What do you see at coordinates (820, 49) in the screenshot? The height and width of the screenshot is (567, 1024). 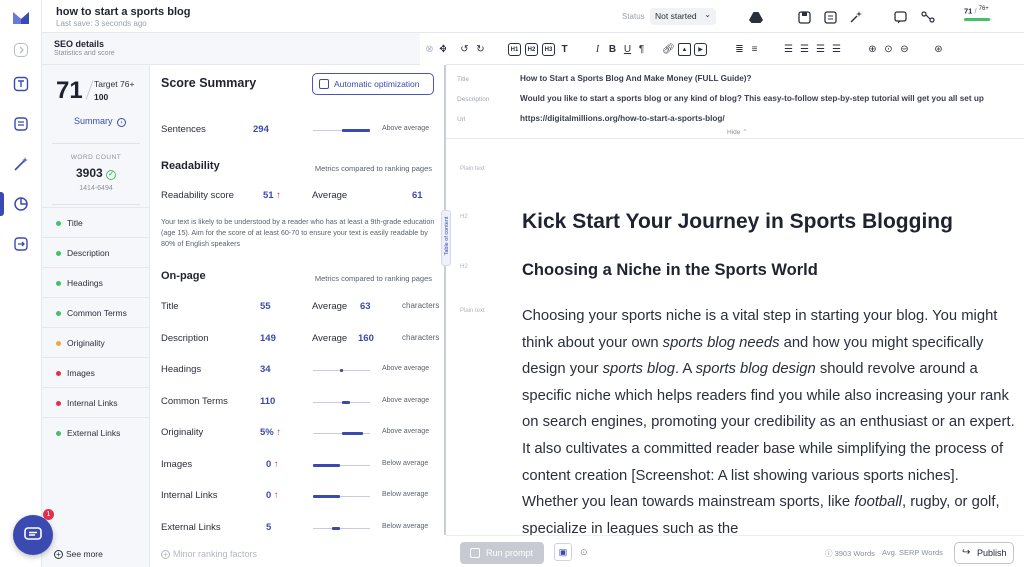 I see `align-right-icon: ☰` at bounding box center [820, 49].